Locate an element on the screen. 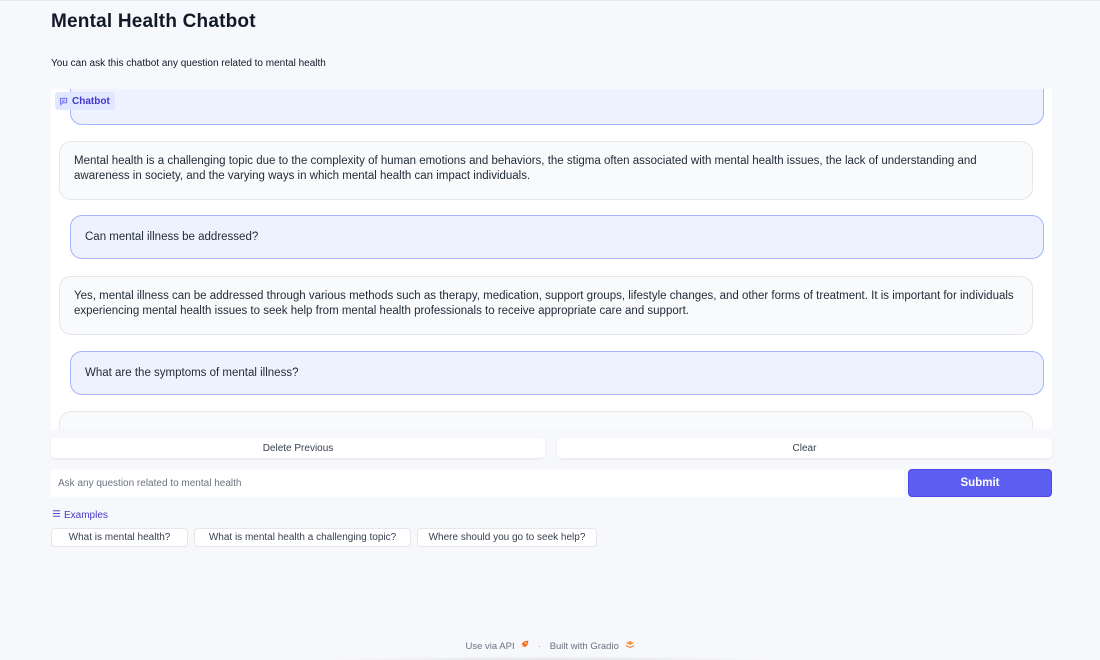  question-form: Submit is located at coordinates (551, 483).